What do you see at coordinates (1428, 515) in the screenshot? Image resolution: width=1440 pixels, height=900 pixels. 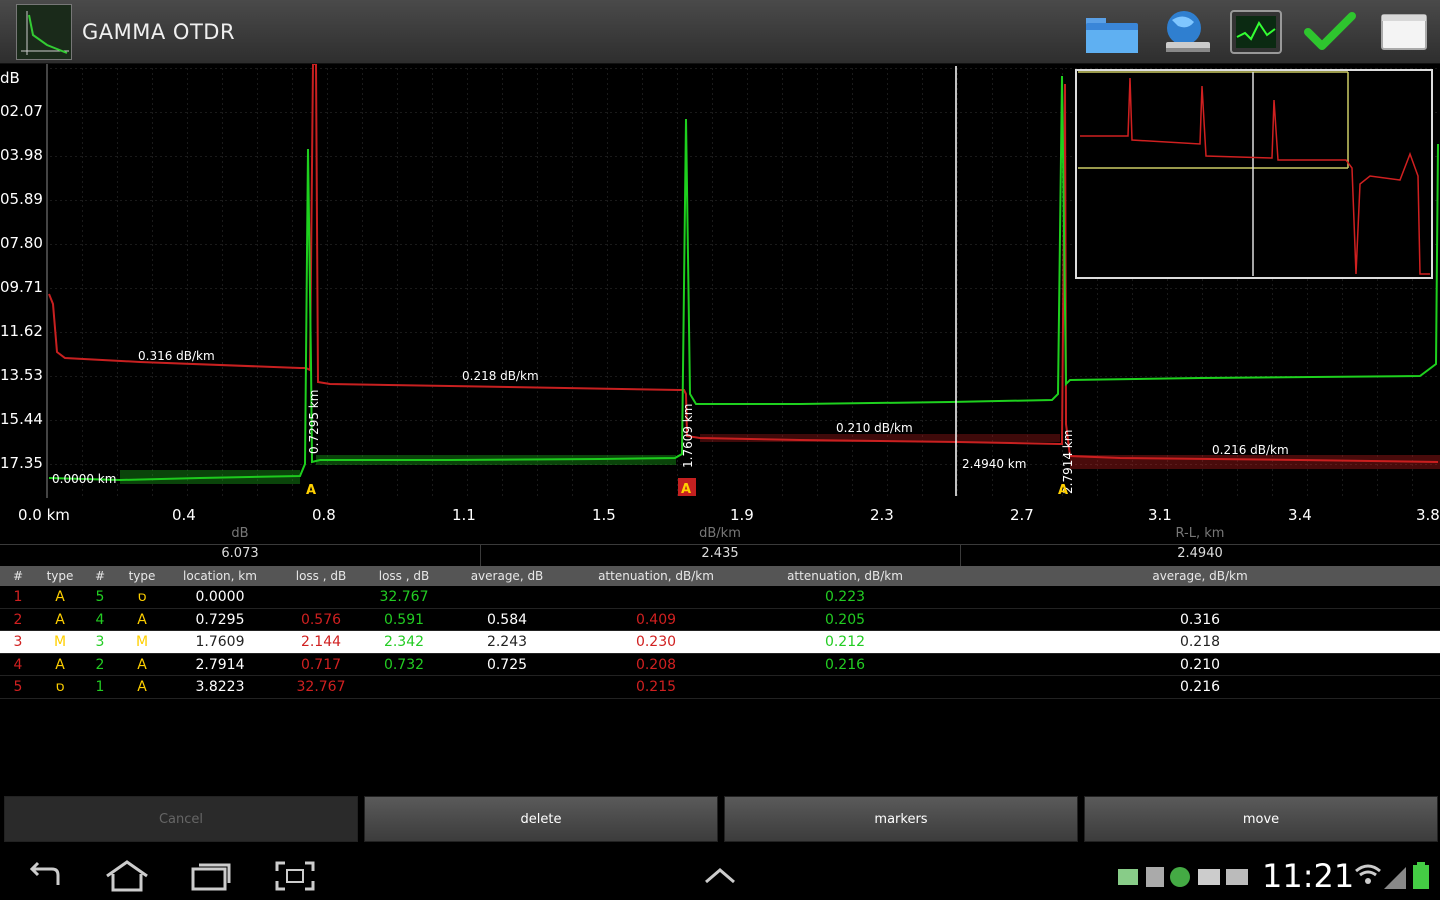 I see `x-tick-label: 3.8` at bounding box center [1428, 515].